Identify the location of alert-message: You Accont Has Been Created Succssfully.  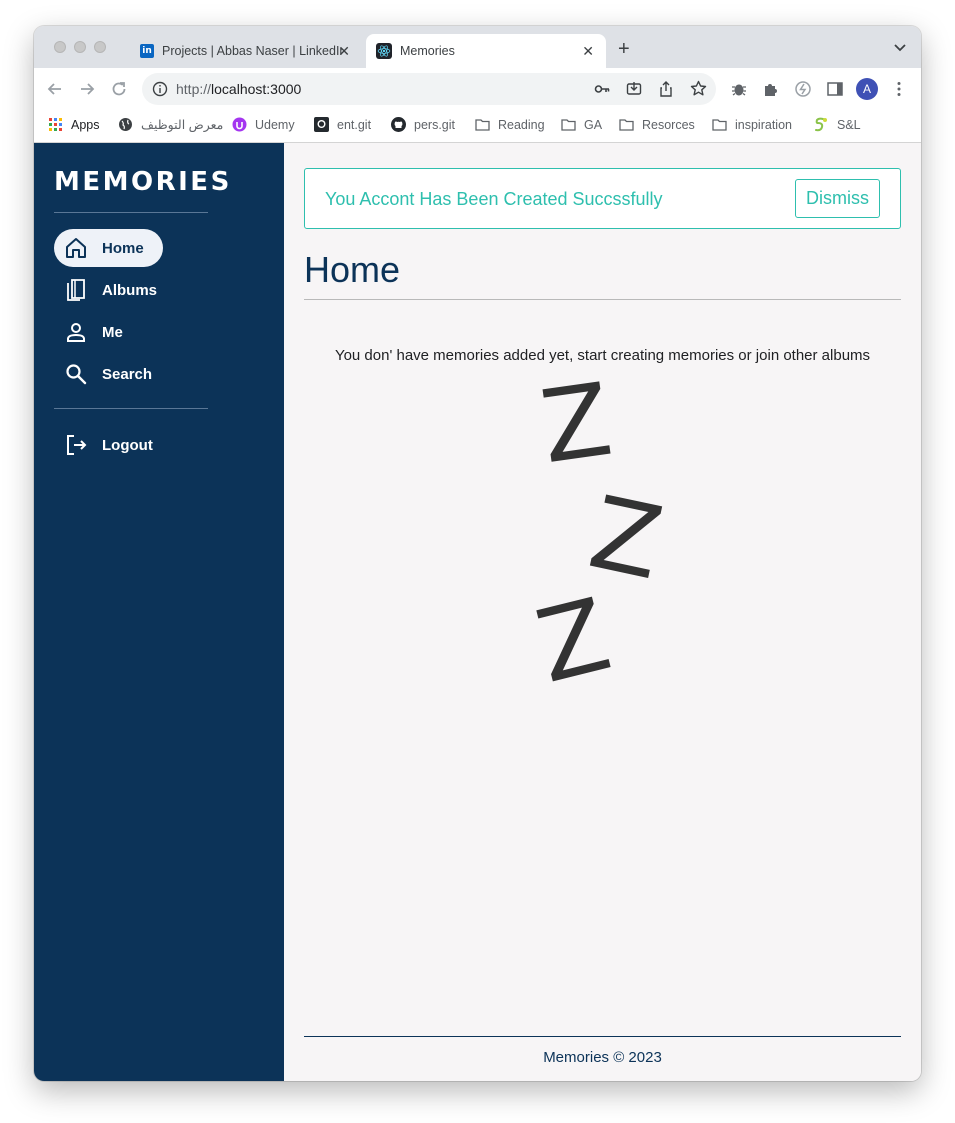
(494, 199).